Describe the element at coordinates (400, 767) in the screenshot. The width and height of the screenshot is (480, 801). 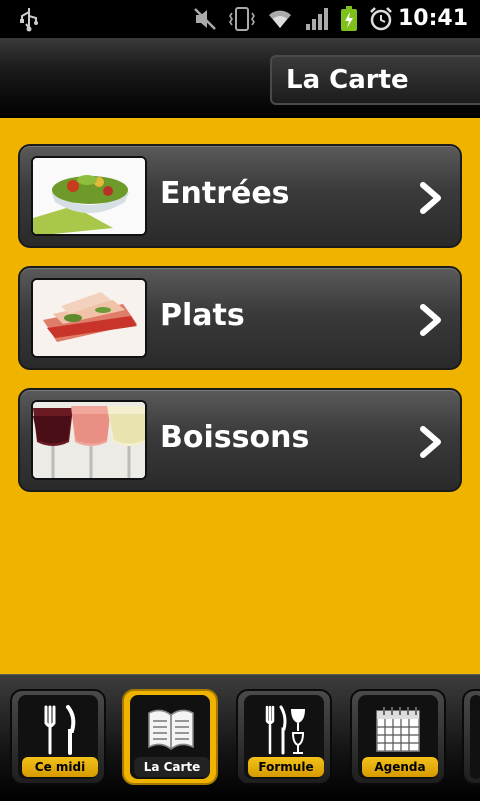
I see `tab-label: Agenda` at that location.